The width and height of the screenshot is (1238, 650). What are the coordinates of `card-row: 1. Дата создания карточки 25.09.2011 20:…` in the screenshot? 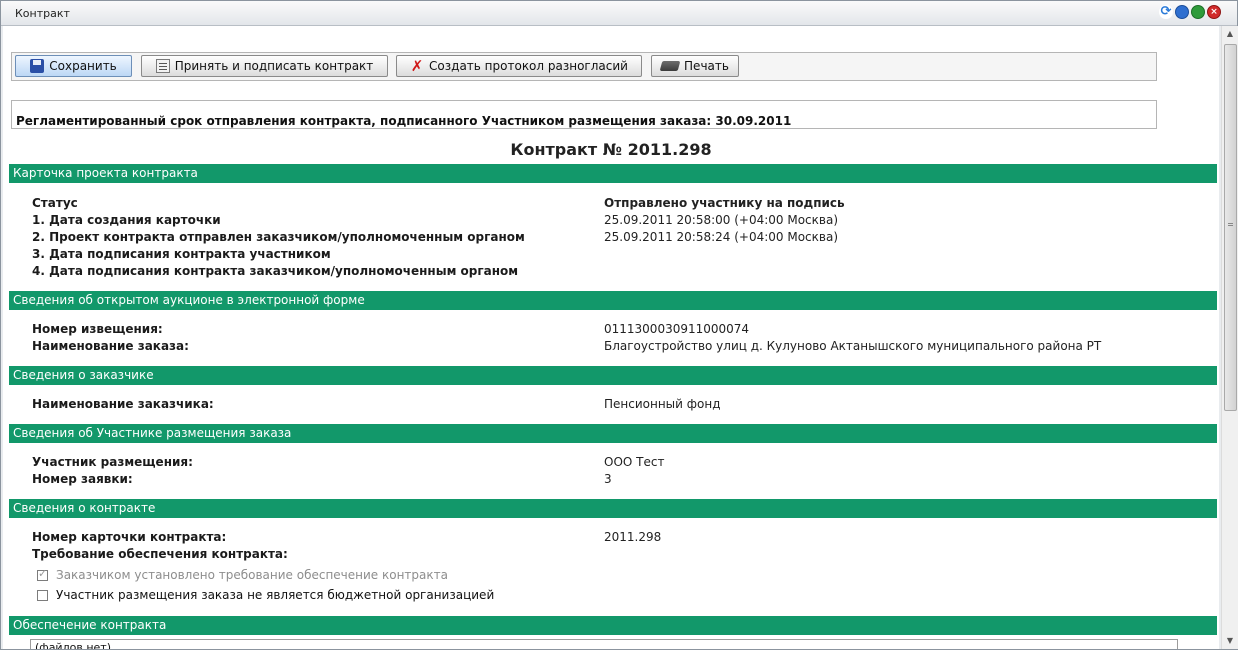 It's located at (622, 221).